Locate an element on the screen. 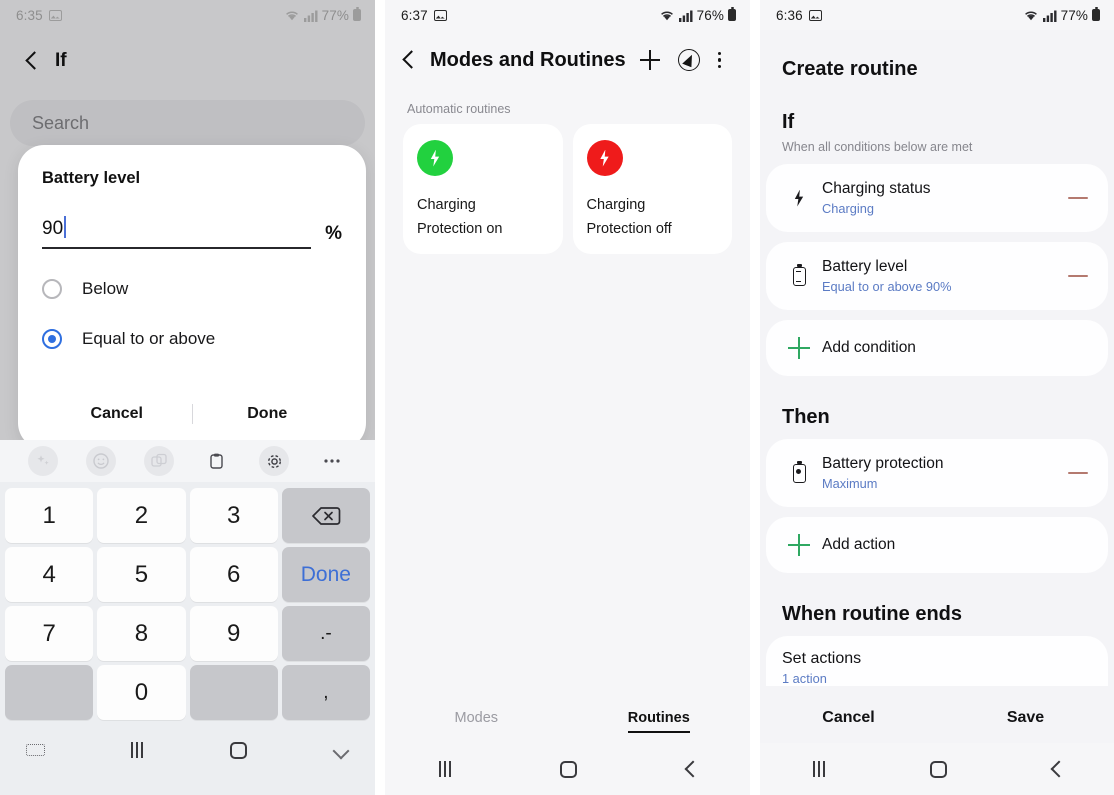  compass-icon is located at coordinates (688, 60).